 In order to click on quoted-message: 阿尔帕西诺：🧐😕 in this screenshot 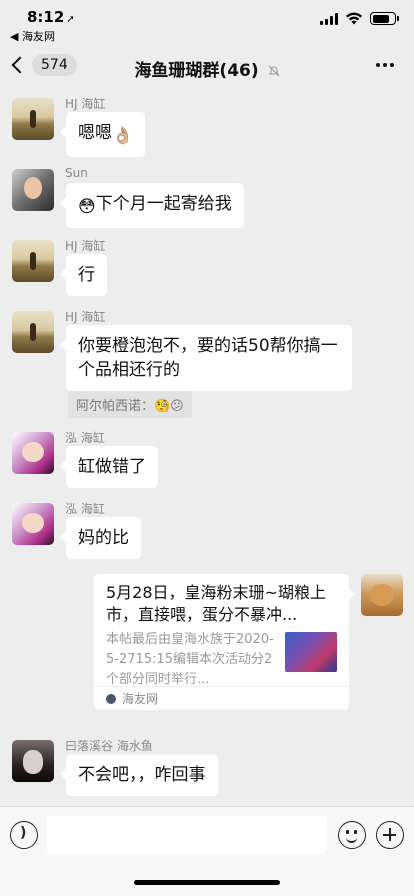, I will do `click(130, 404)`.